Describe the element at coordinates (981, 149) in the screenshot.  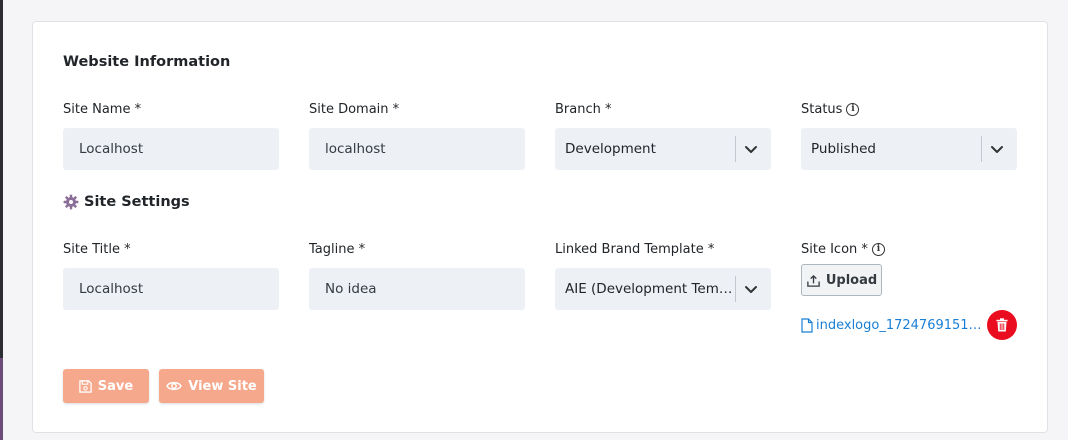
I see `status-select-divider` at that location.